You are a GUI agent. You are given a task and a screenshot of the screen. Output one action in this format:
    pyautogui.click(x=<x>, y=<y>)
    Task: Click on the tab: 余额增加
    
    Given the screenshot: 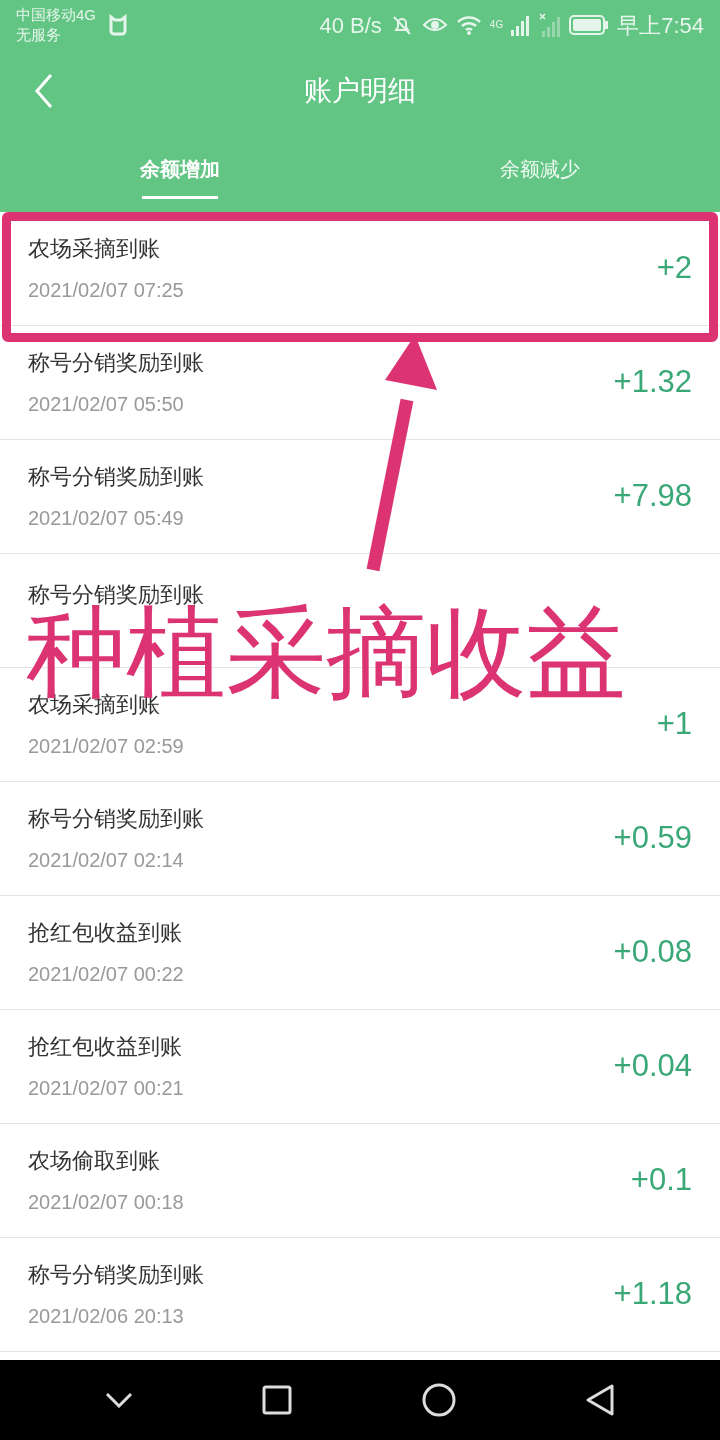 What is the action you would take?
    pyautogui.click(x=180, y=172)
    